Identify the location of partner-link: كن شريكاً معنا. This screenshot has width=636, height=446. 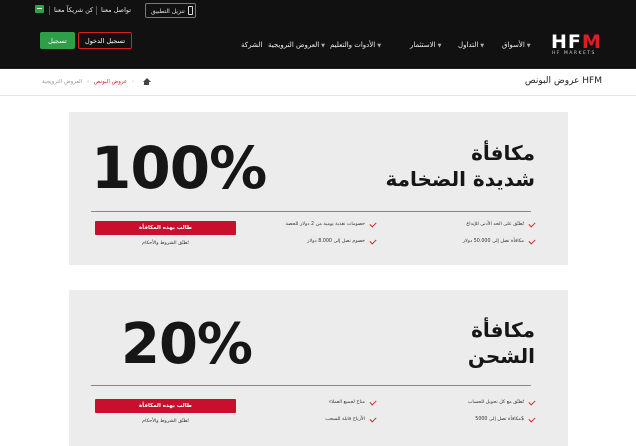
(73, 10).